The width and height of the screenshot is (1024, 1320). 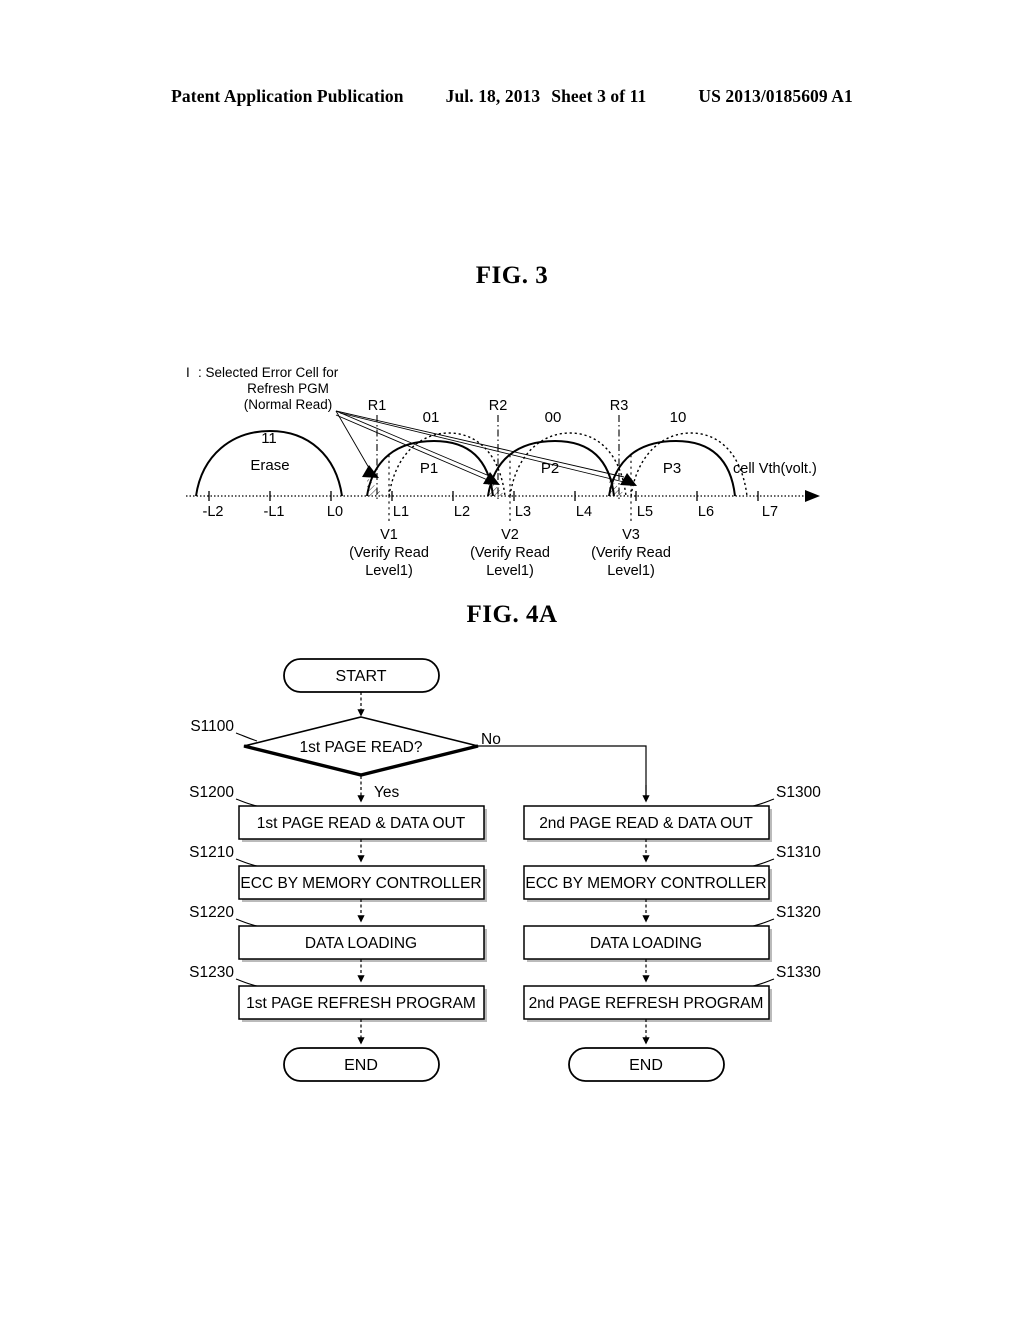 I want to click on step-id-s1310-leader, so click(x=763, y=862).